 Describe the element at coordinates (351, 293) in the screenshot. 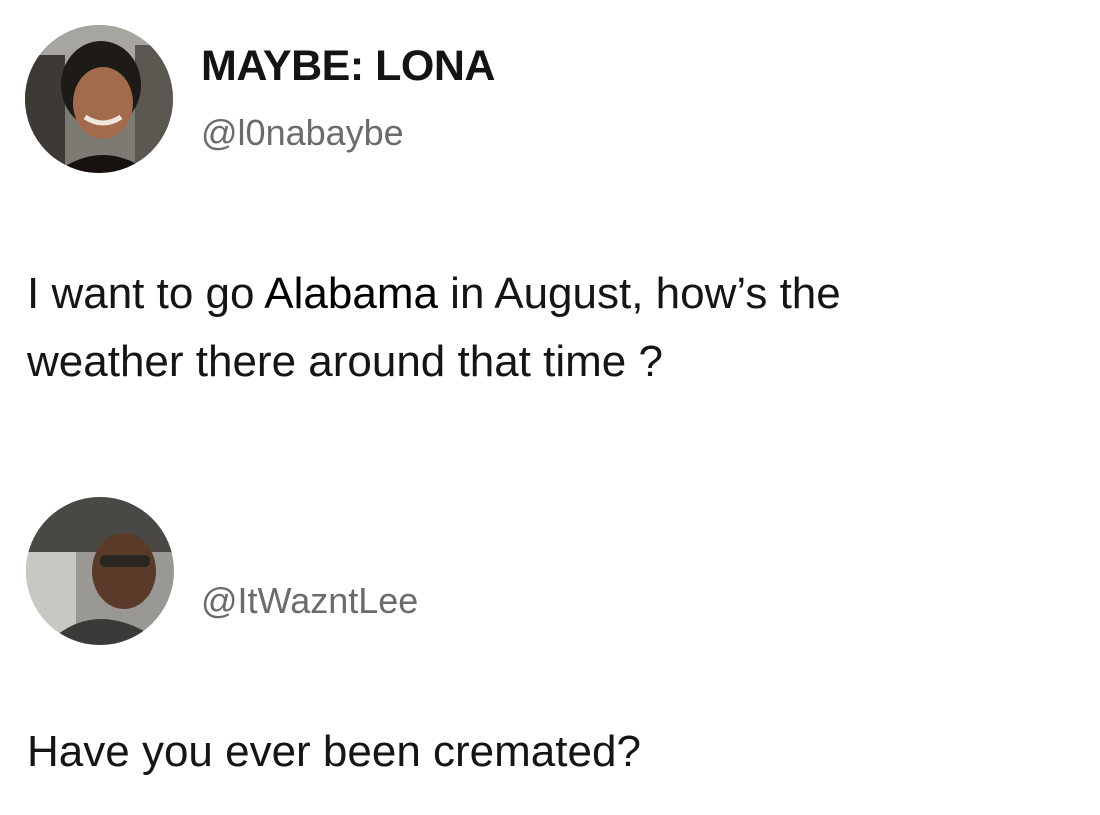

I see `post-text-highlight: Alabama` at that location.